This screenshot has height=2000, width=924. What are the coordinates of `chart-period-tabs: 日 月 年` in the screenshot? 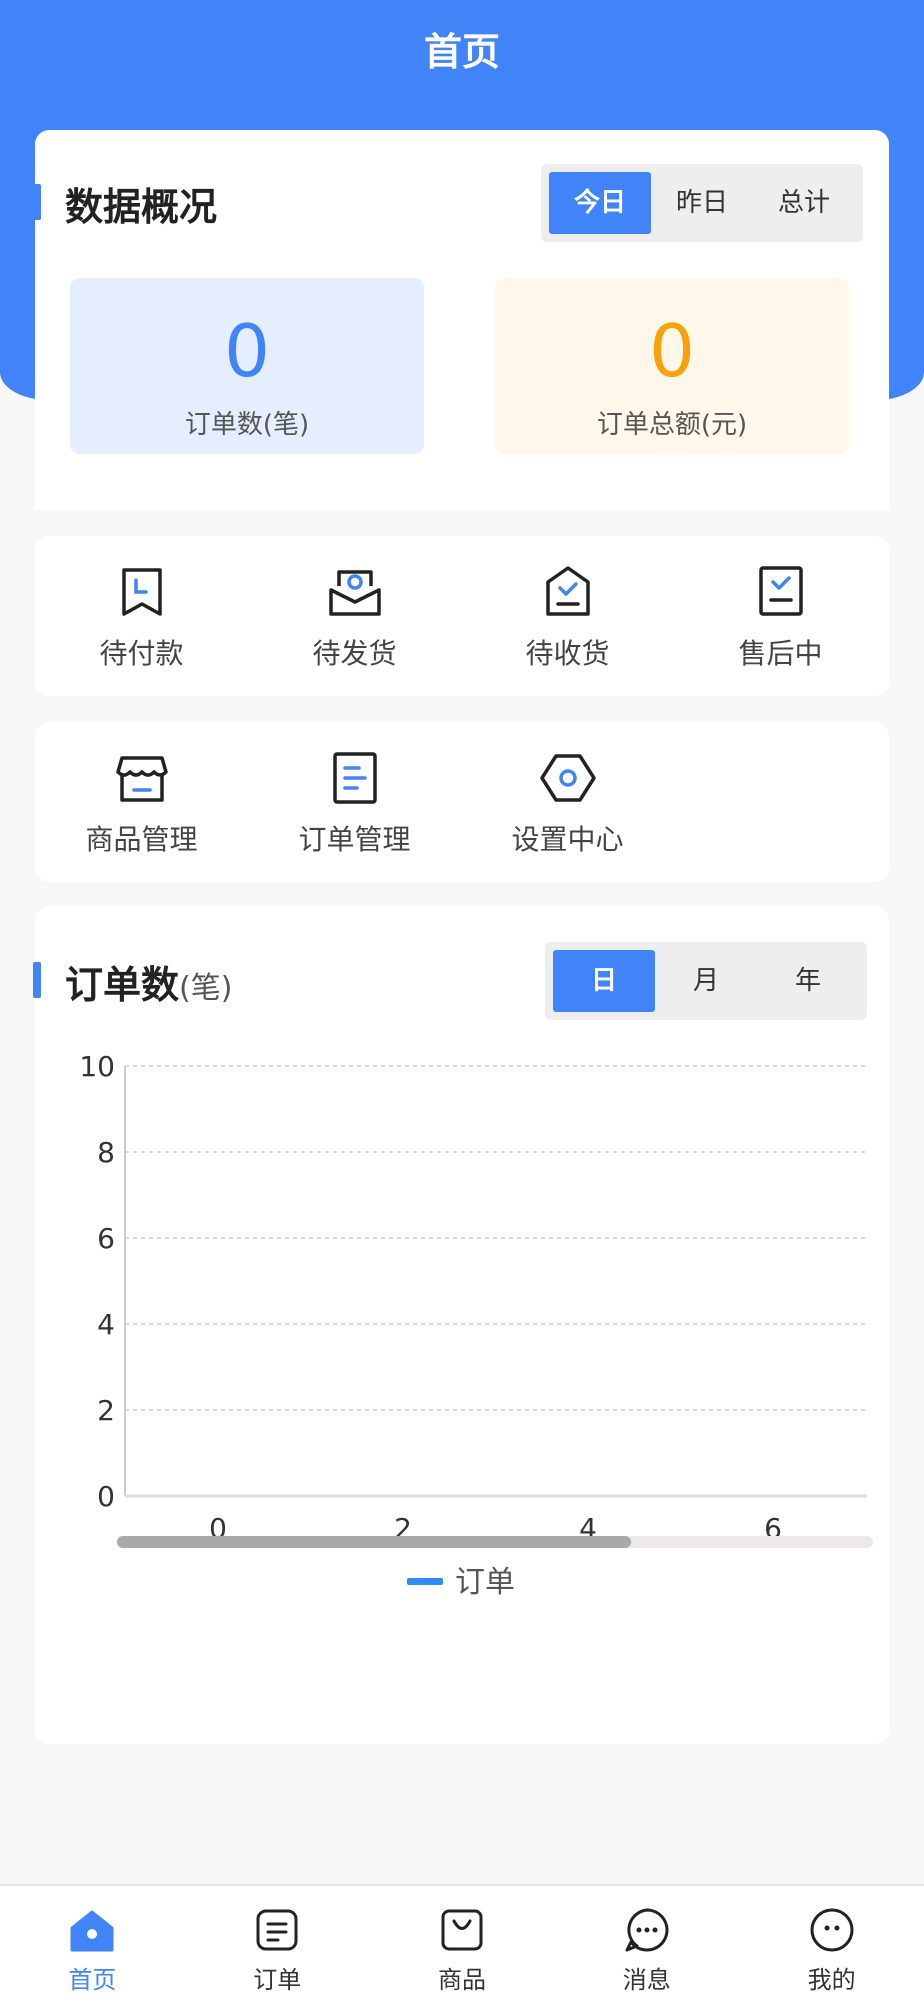 It's located at (706, 981).